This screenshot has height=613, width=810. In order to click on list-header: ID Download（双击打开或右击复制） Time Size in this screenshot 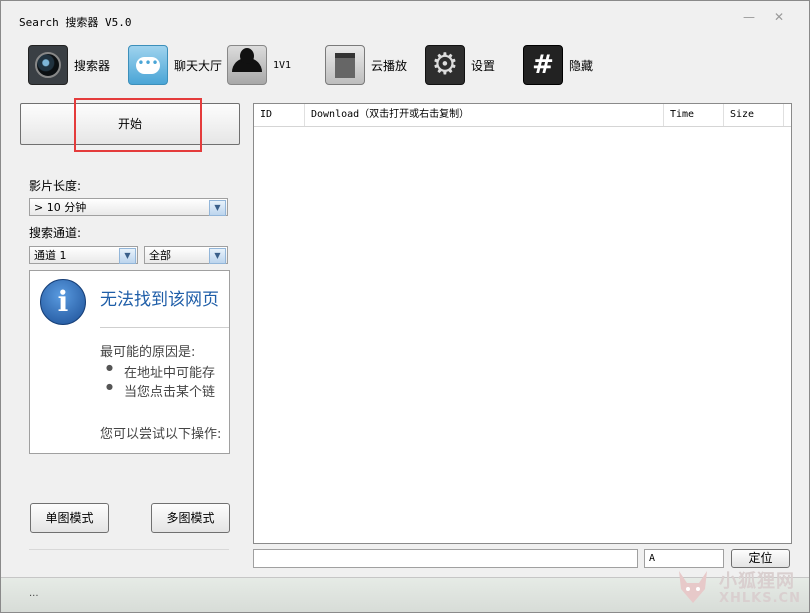, I will do `click(522, 115)`.